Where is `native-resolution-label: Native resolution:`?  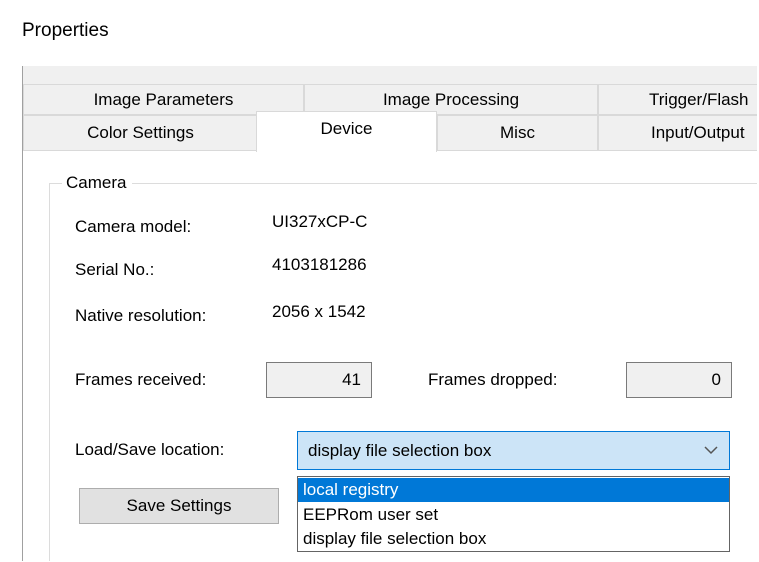 native-resolution-label: Native resolution: is located at coordinates (141, 315).